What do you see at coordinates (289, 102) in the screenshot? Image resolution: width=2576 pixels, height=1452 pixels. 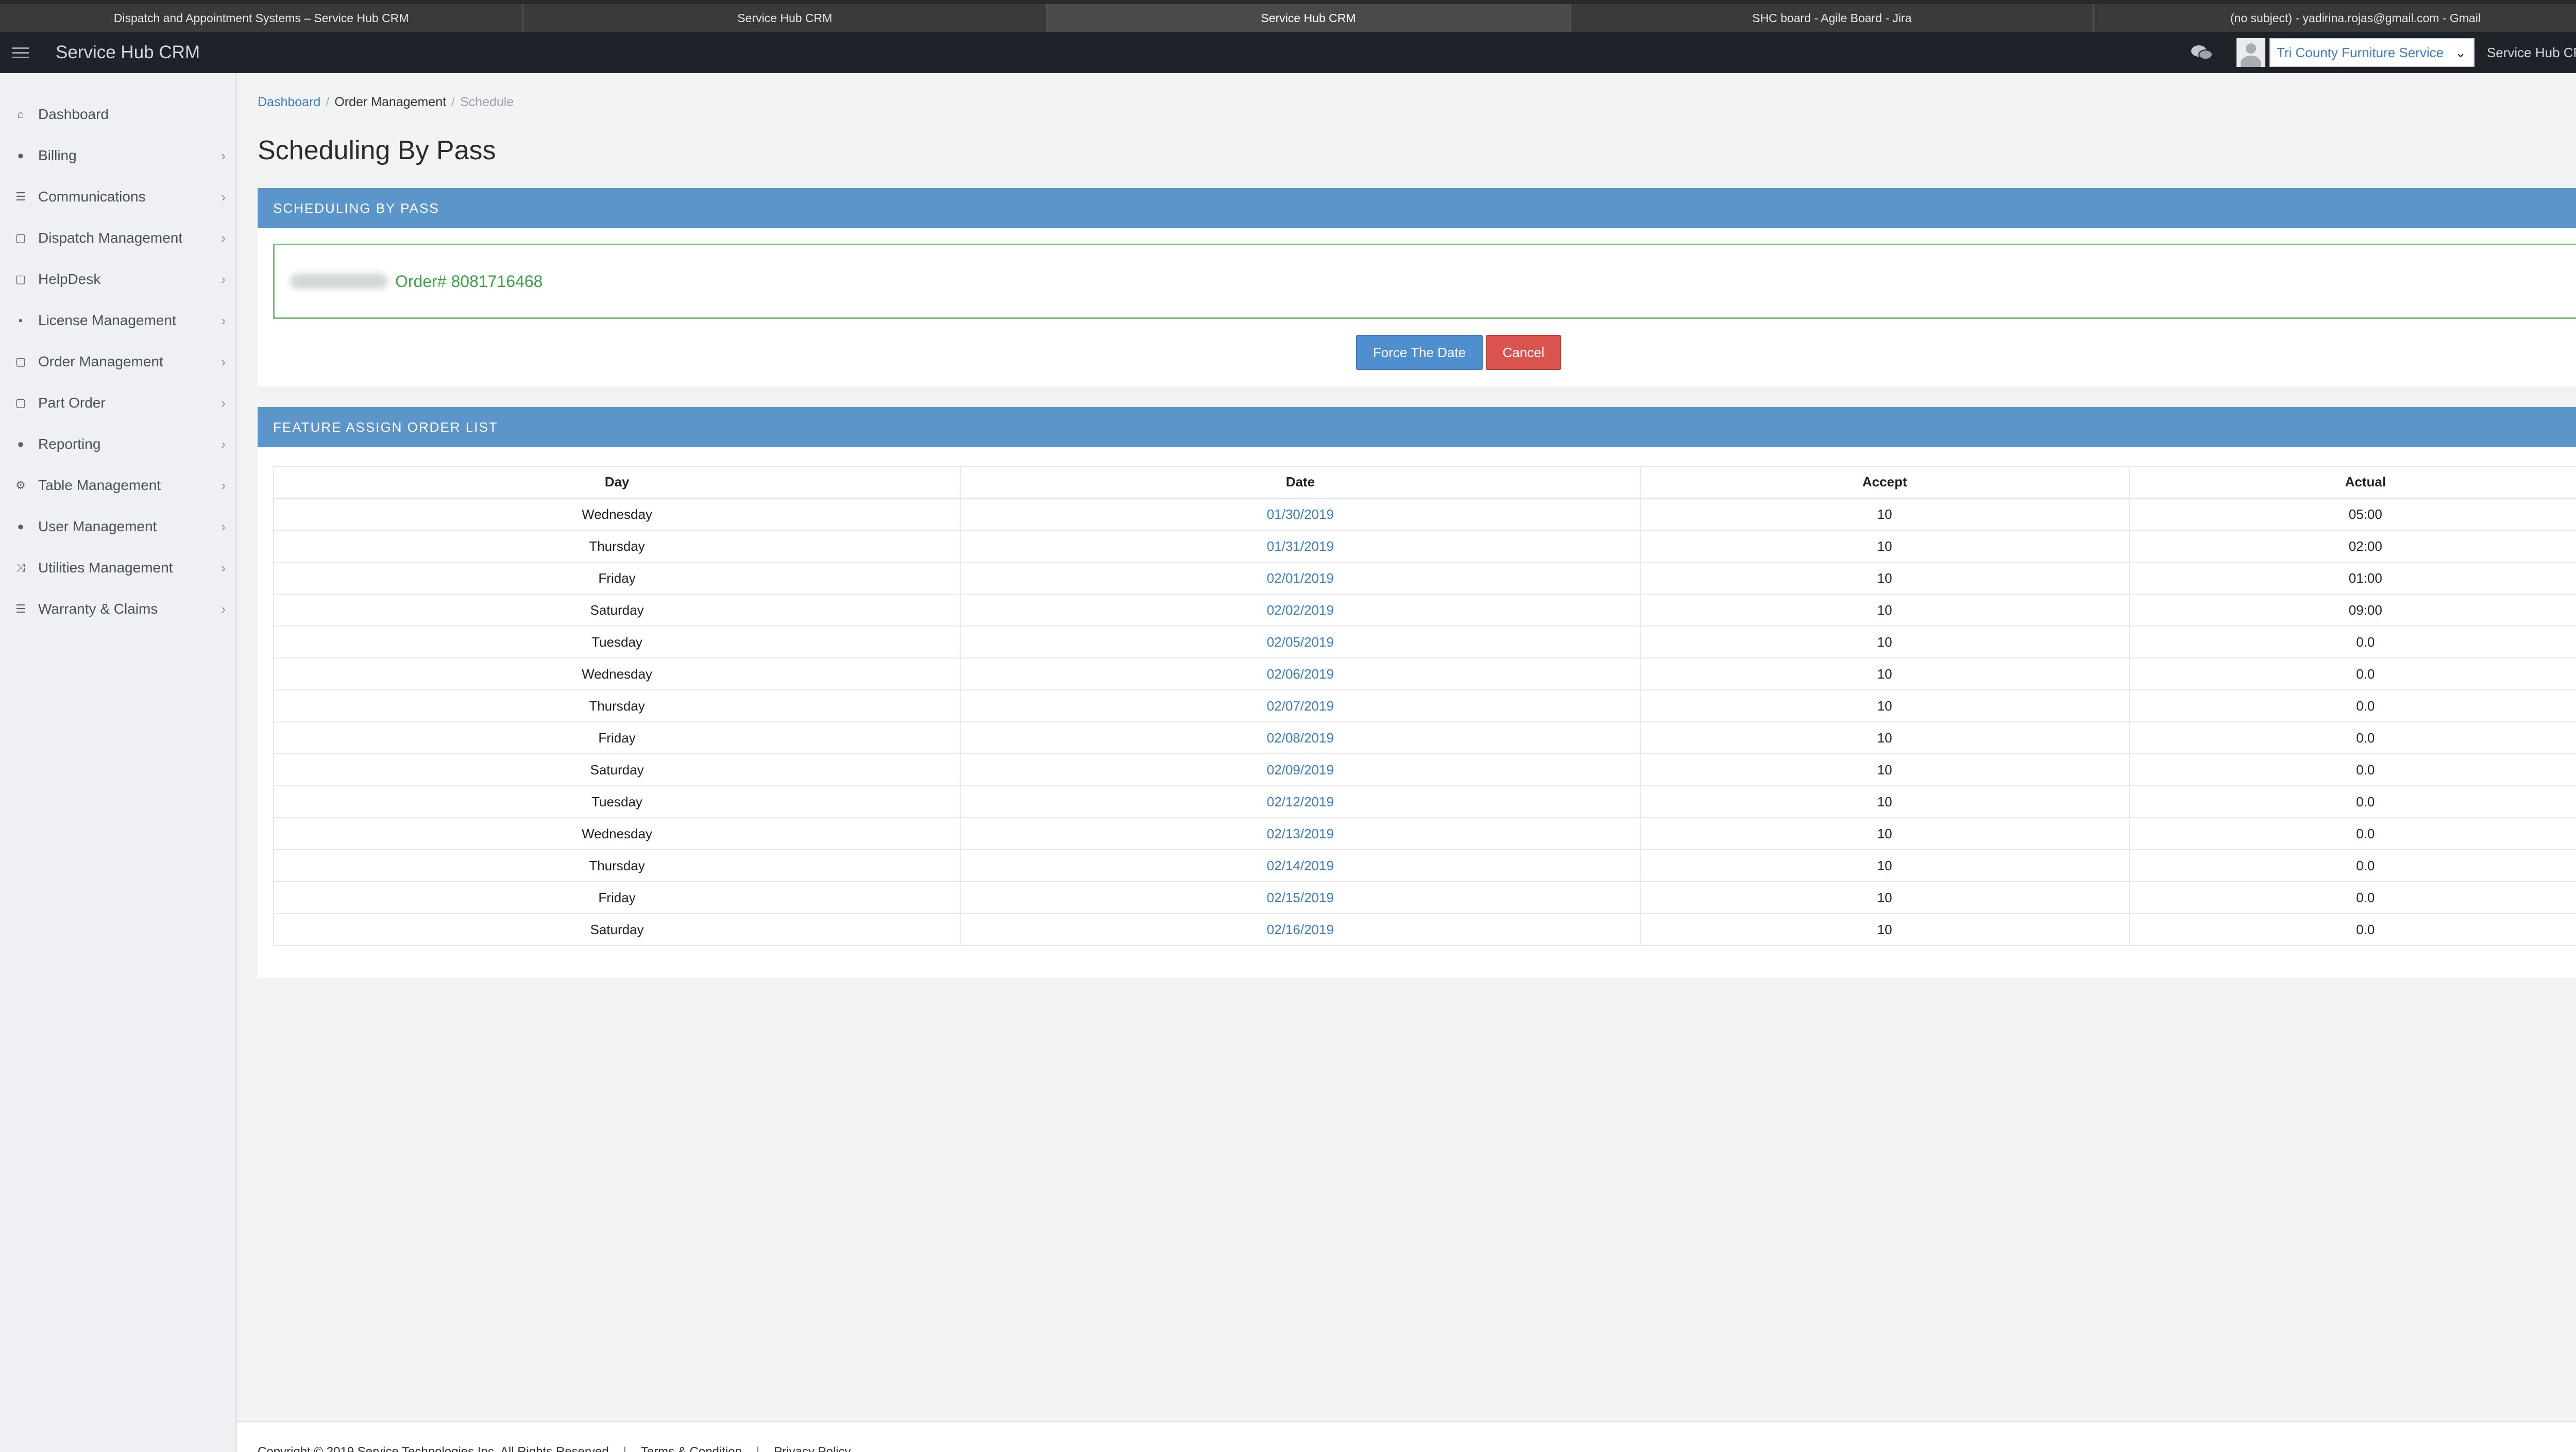 I see `breadcrumb-dashboard: Dashboard` at bounding box center [289, 102].